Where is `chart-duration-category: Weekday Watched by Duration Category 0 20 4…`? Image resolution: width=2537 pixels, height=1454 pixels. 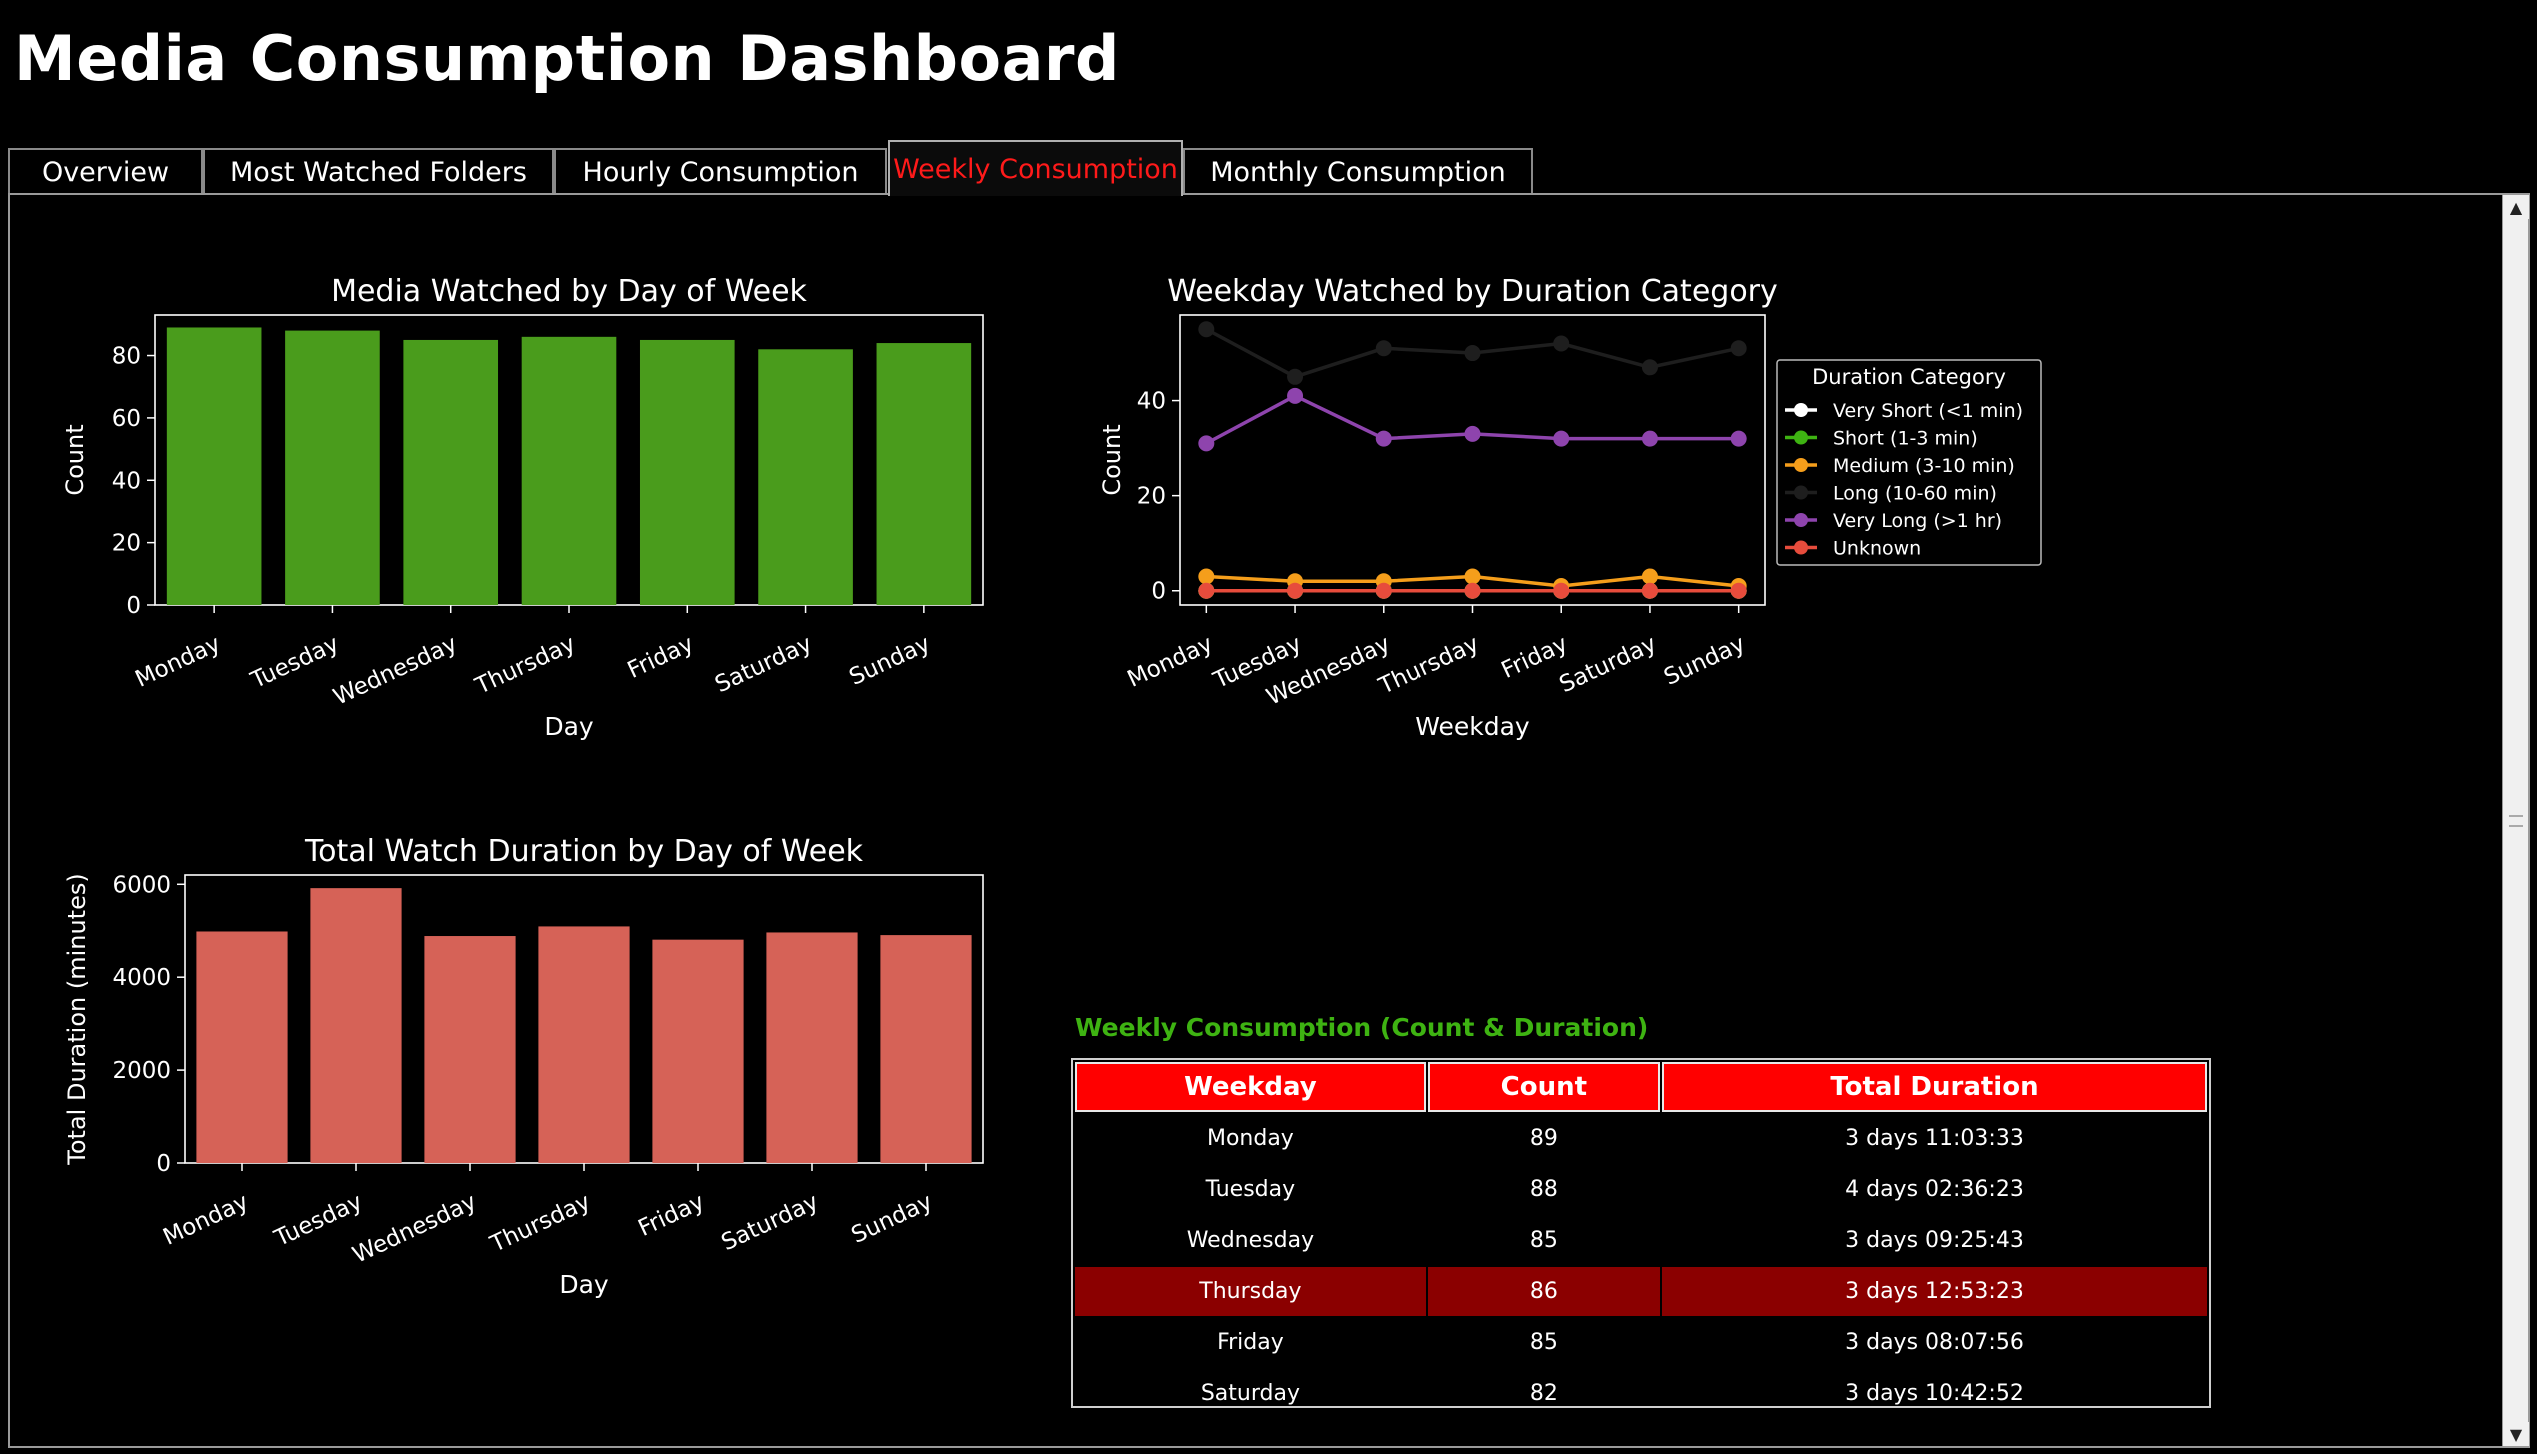 chart-duration-category: Weekday Watched by Duration Category 0 20 4… is located at coordinates (1570, 507).